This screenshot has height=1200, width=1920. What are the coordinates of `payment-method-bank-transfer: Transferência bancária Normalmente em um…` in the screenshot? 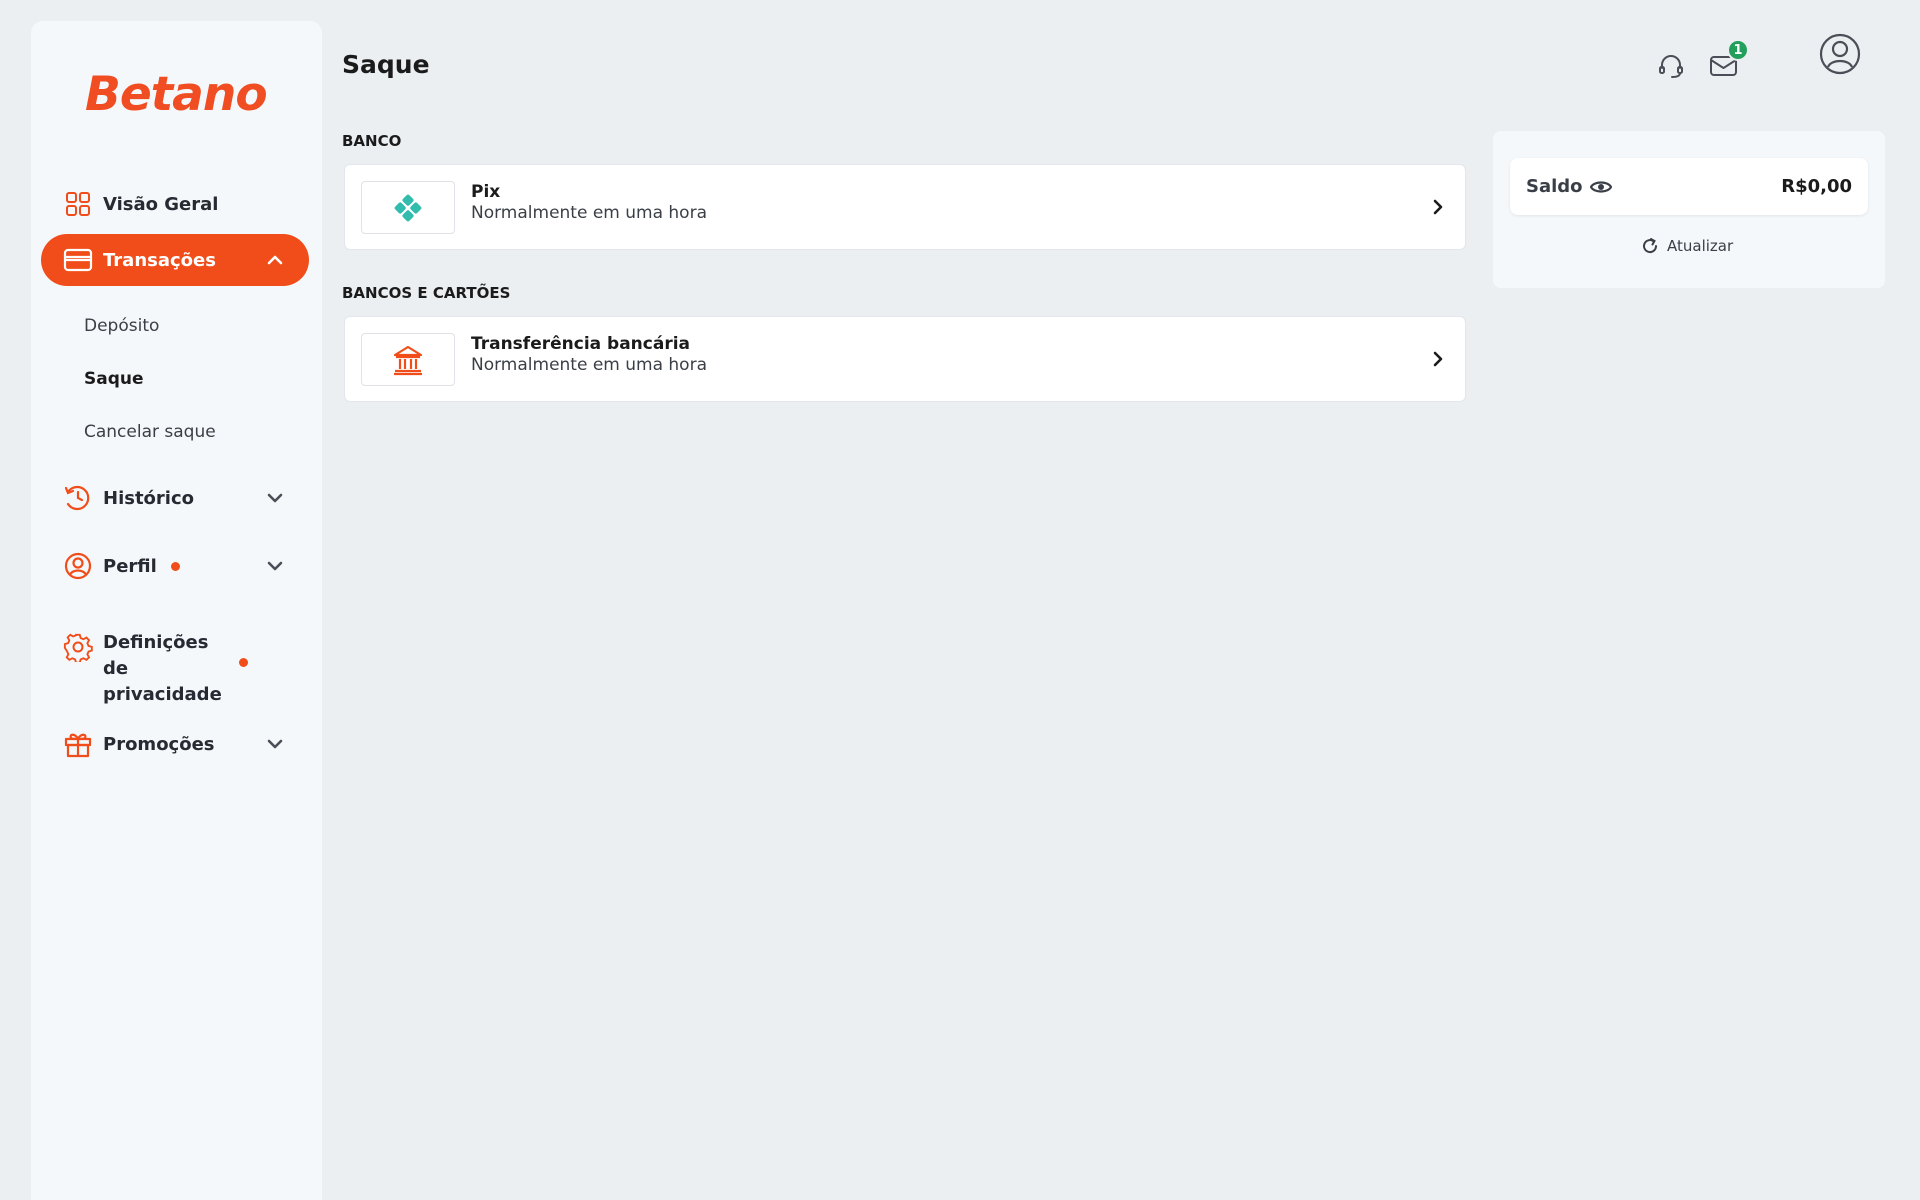 It's located at (905, 359).